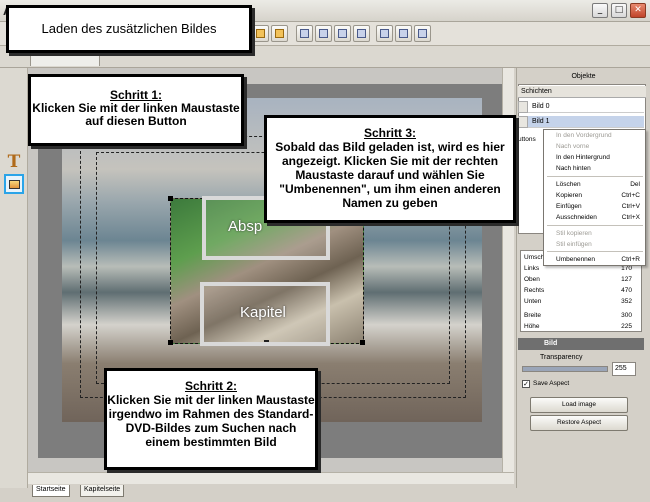 This screenshot has width=650, height=502. I want to click on pos-hoehe: Höhe 225, so click(578, 326).